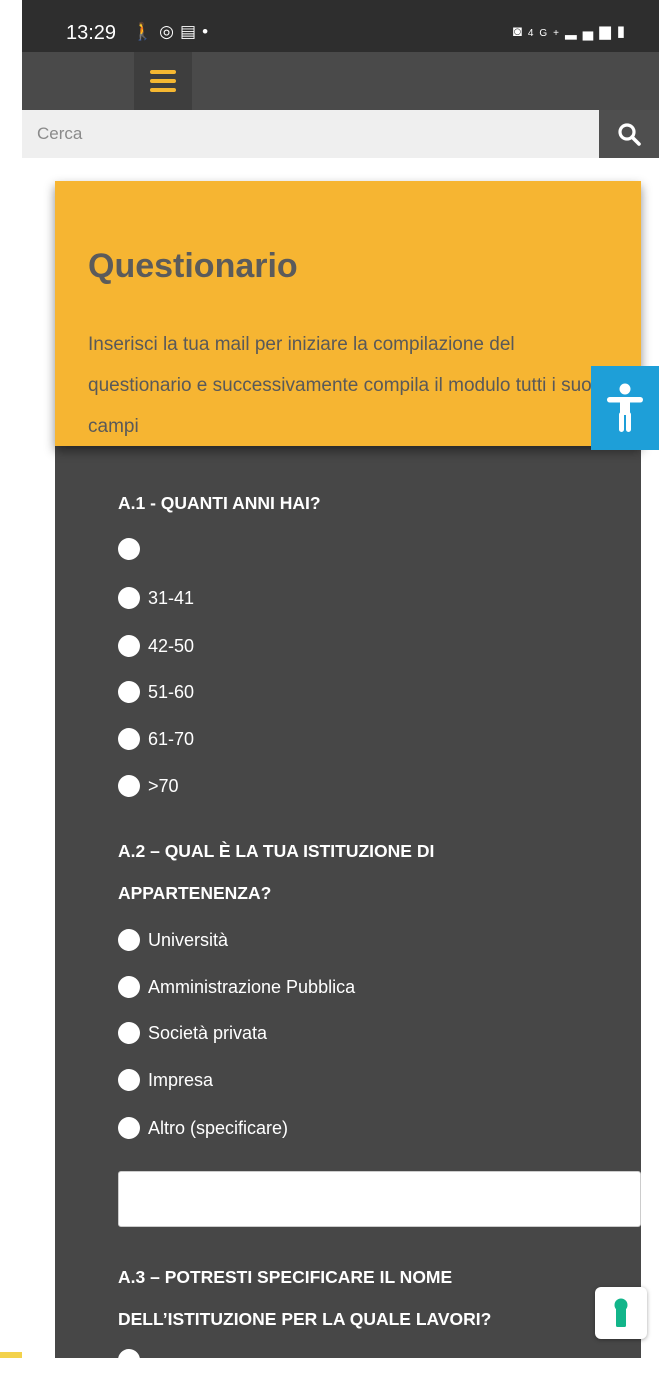 The width and height of the screenshot is (659, 1374). I want to click on status-bar: 13:29 🚶◎▤• ◙4G+▂▄▆▮, so click(340, 26).